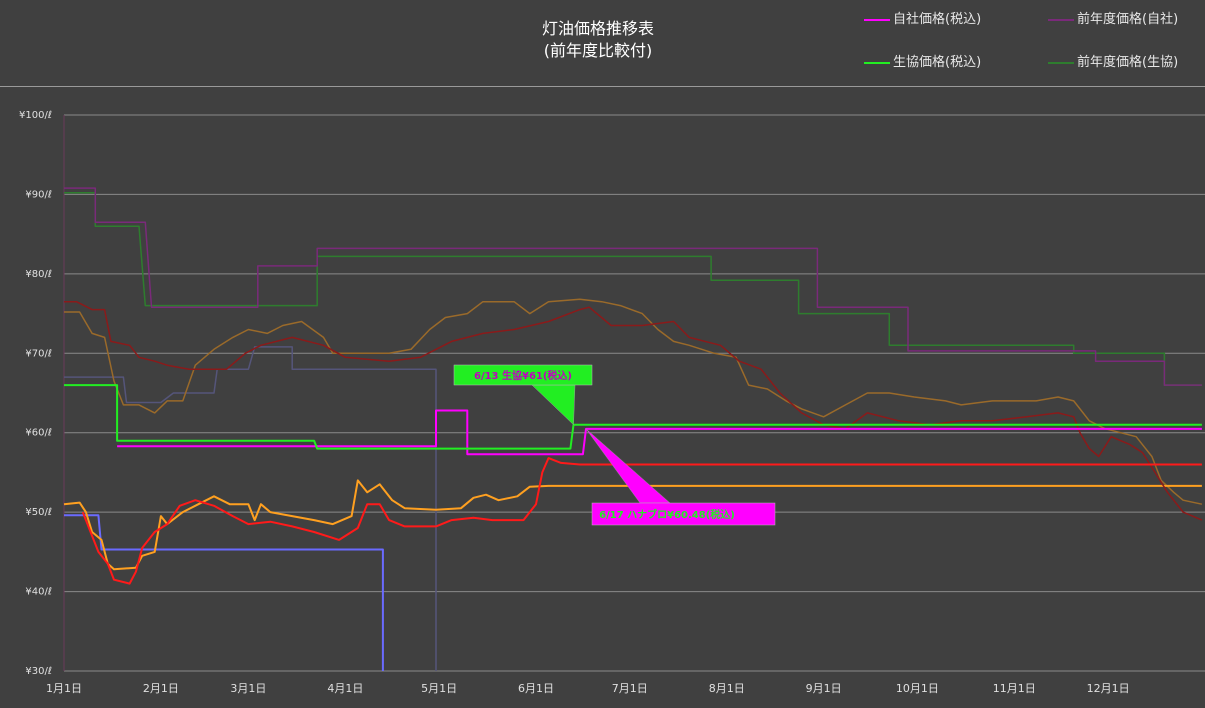 The width and height of the screenshot is (1205, 708). What do you see at coordinates (1108, 688) in the screenshot?
I see `x-tick-label: 12月1日` at bounding box center [1108, 688].